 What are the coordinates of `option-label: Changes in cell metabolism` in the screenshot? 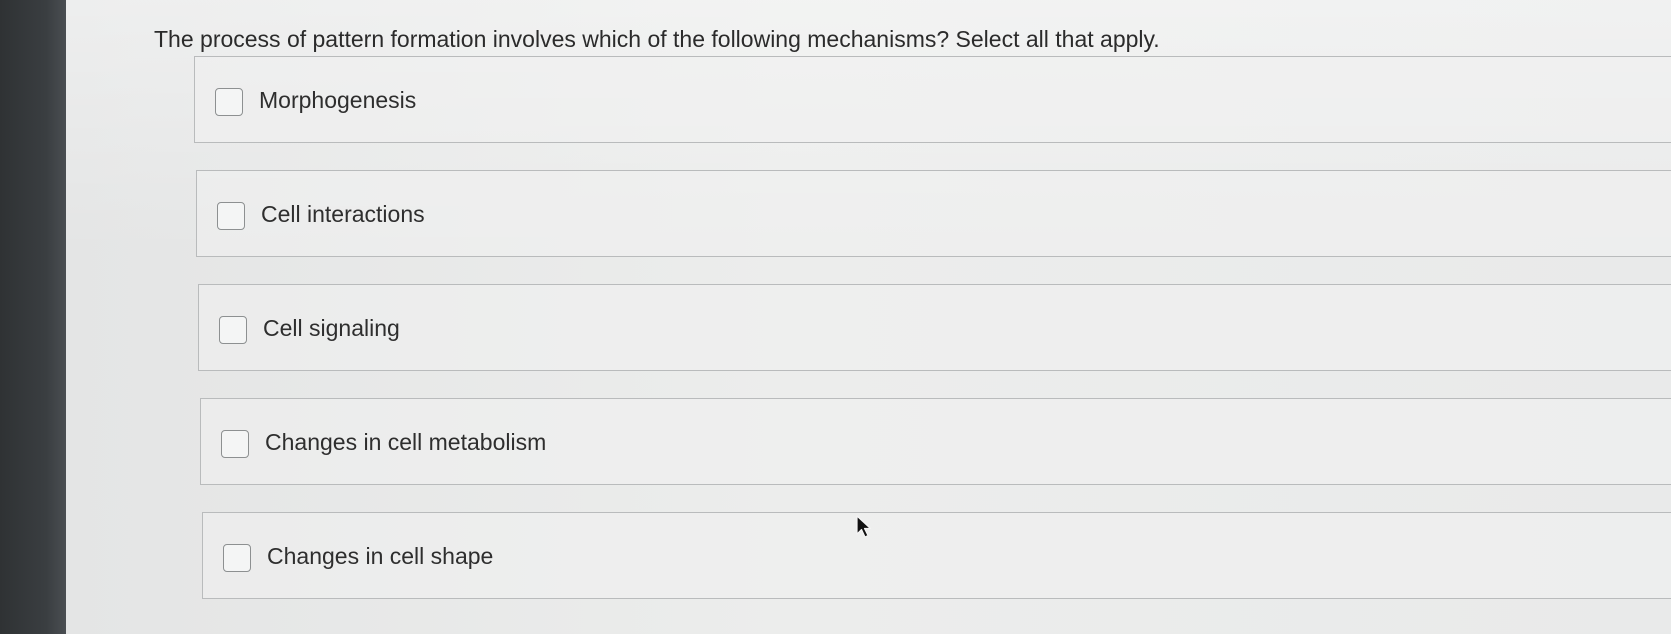 It's located at (406, 442).